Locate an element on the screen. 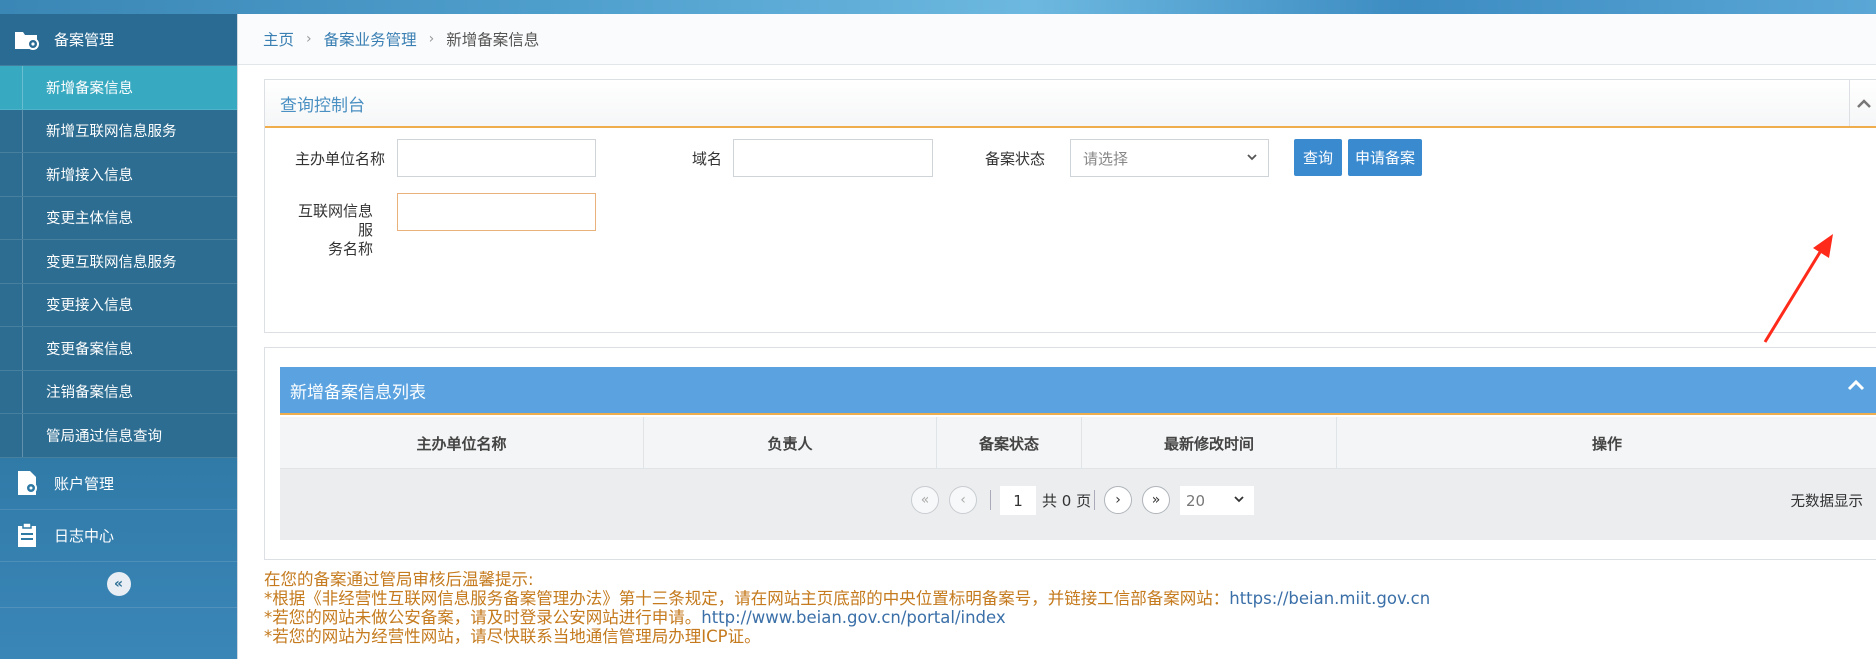 Image resolution: width=1876 pixels, height=659 pixels. sidebar-item-new-access: 新增接入信息 is located at coordinates (118, 175).